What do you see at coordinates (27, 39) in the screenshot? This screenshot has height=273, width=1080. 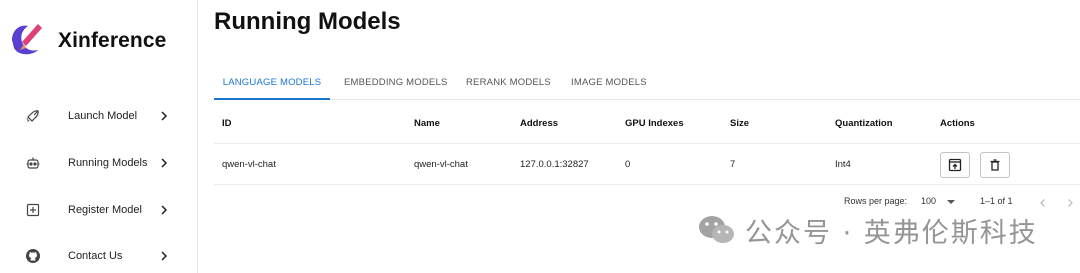 I see `xinference-logo-icon` at bounding box center [27, 39].